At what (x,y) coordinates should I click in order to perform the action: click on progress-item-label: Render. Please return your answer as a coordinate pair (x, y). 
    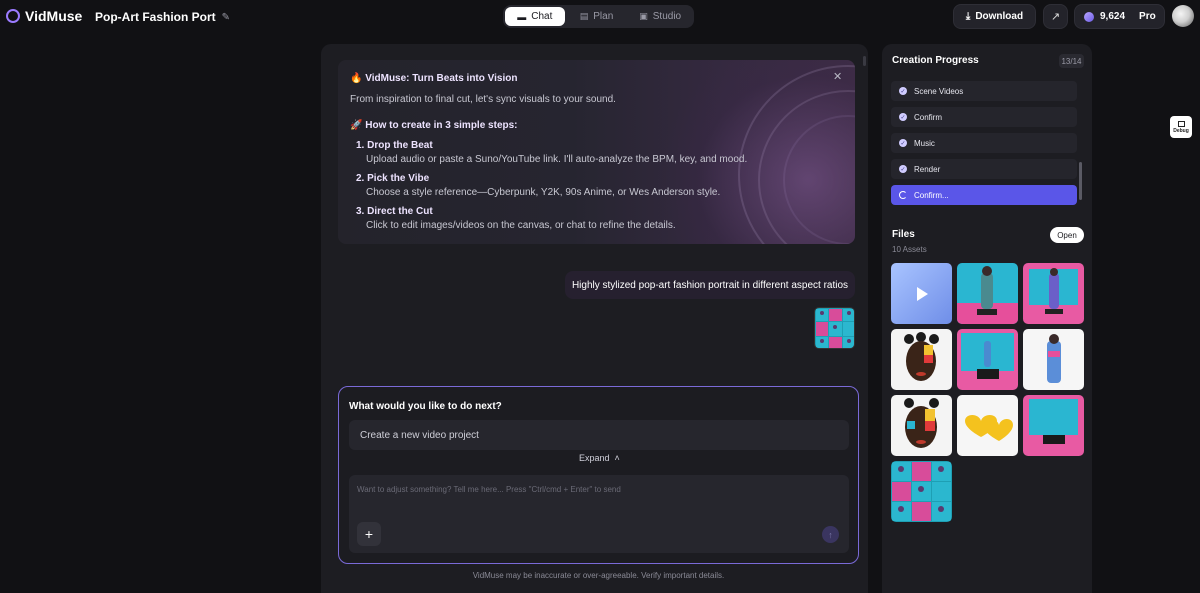
    Looking at the image, I should click on (927, 169).